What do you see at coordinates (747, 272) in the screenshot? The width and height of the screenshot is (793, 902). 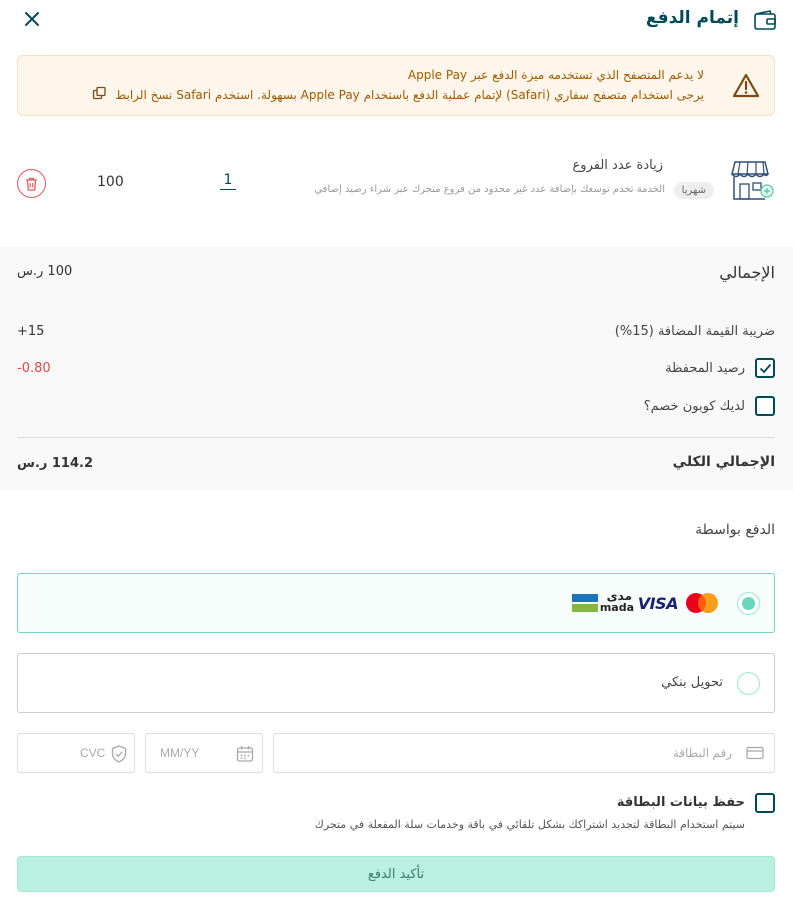 I see `subtotal-label: الإجمالي` at bounding box center [747, 272].